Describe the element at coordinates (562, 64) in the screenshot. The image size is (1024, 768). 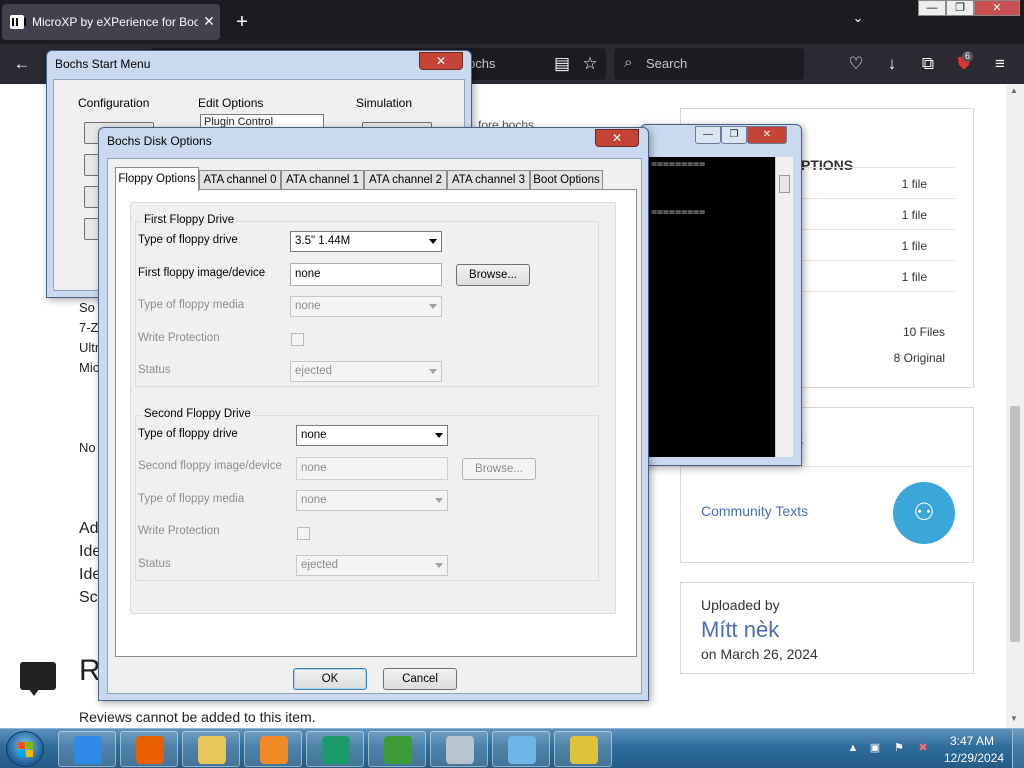
I see `reader-view-icon: ▤` at that location.